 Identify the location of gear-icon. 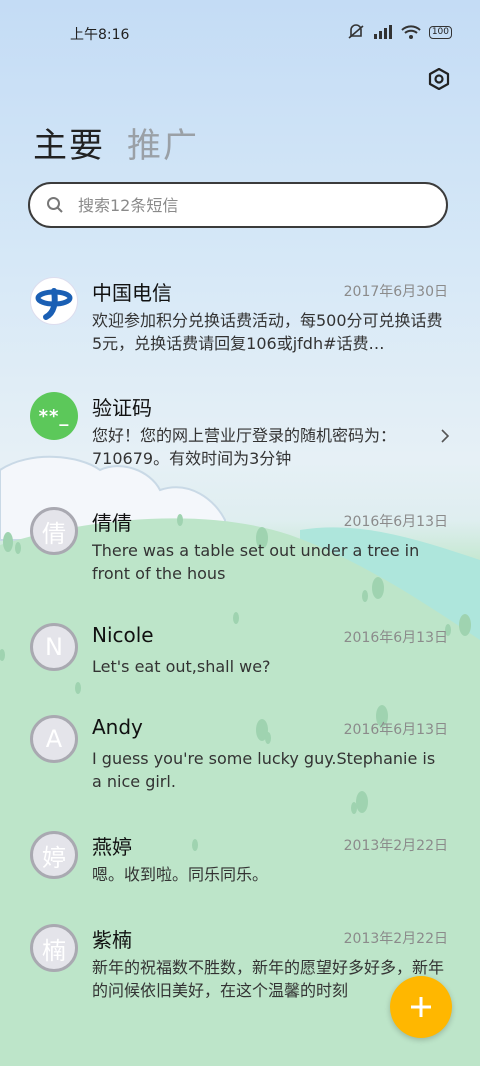
(439, 79).